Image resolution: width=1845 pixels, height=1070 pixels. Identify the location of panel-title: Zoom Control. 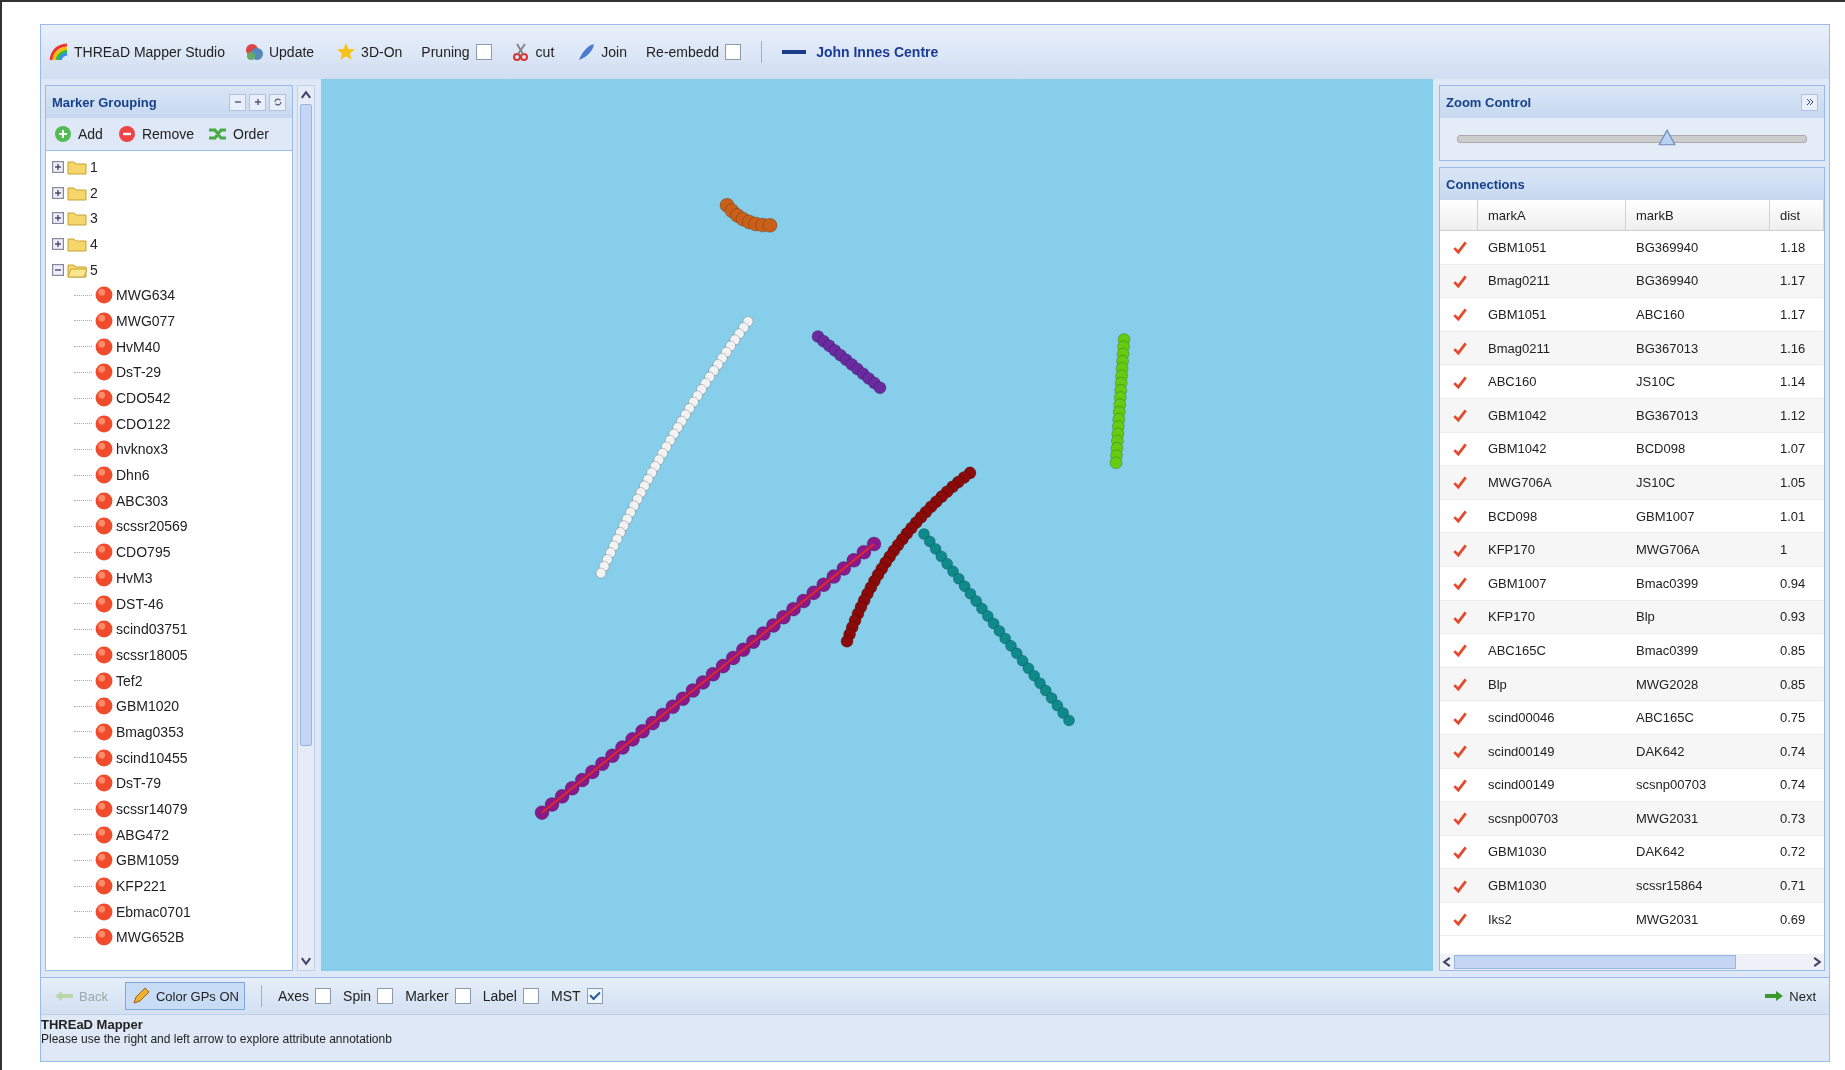
(1489, 102).